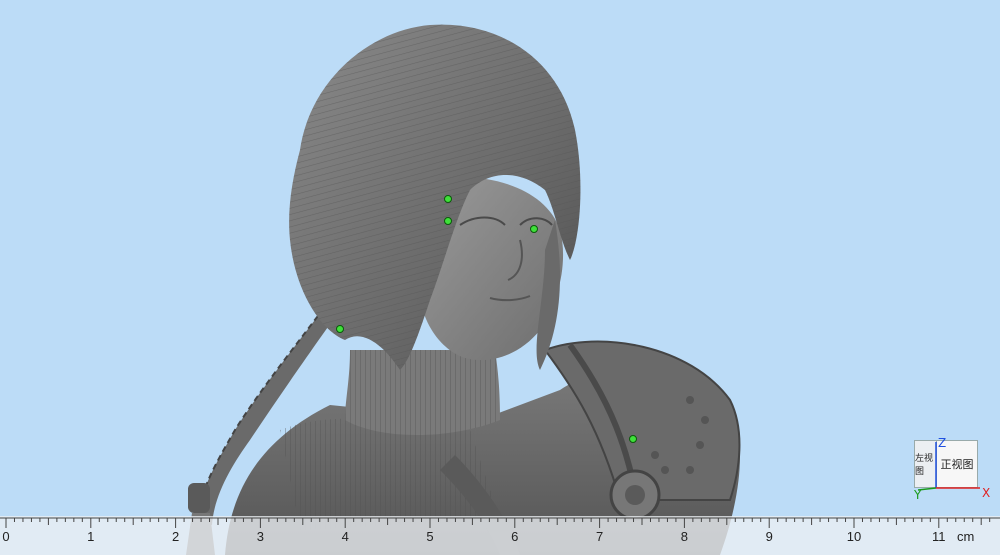 The width and height of the screenshot is (1000, 555). What do you see at coordinates (918, 495) in the screenshot?
I see `axis-y-label: Y` at bounding box center [918, 495].